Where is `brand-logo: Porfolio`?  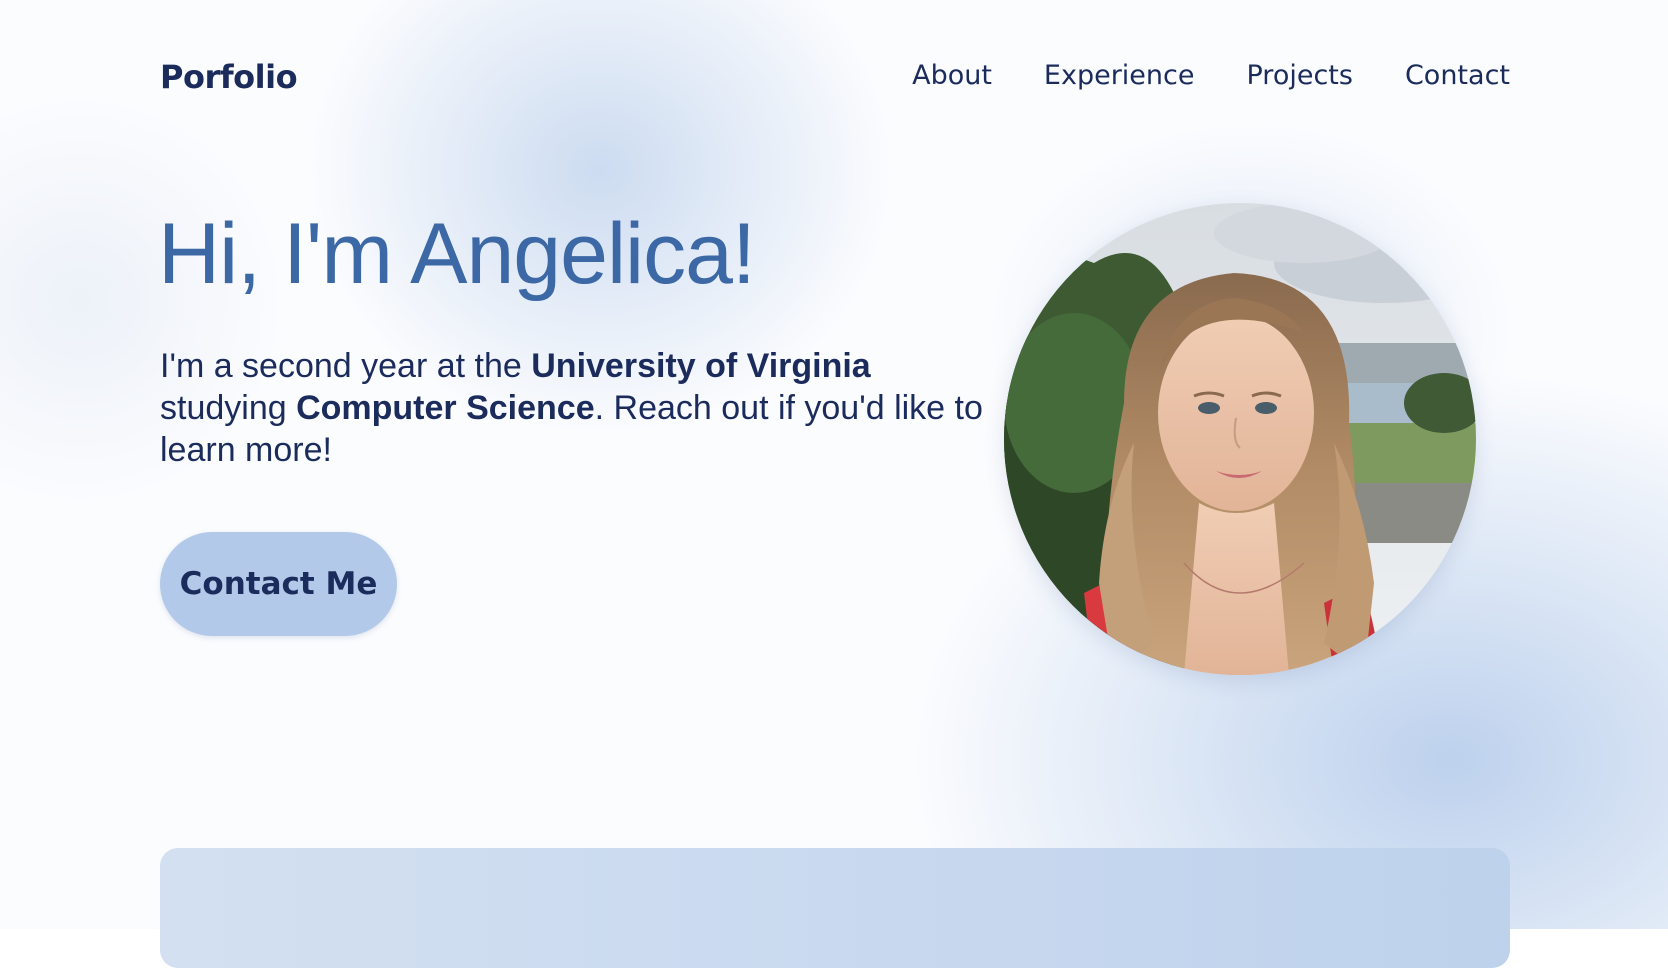 brand-logo: Porfolio is located at coordinates (229, 77).